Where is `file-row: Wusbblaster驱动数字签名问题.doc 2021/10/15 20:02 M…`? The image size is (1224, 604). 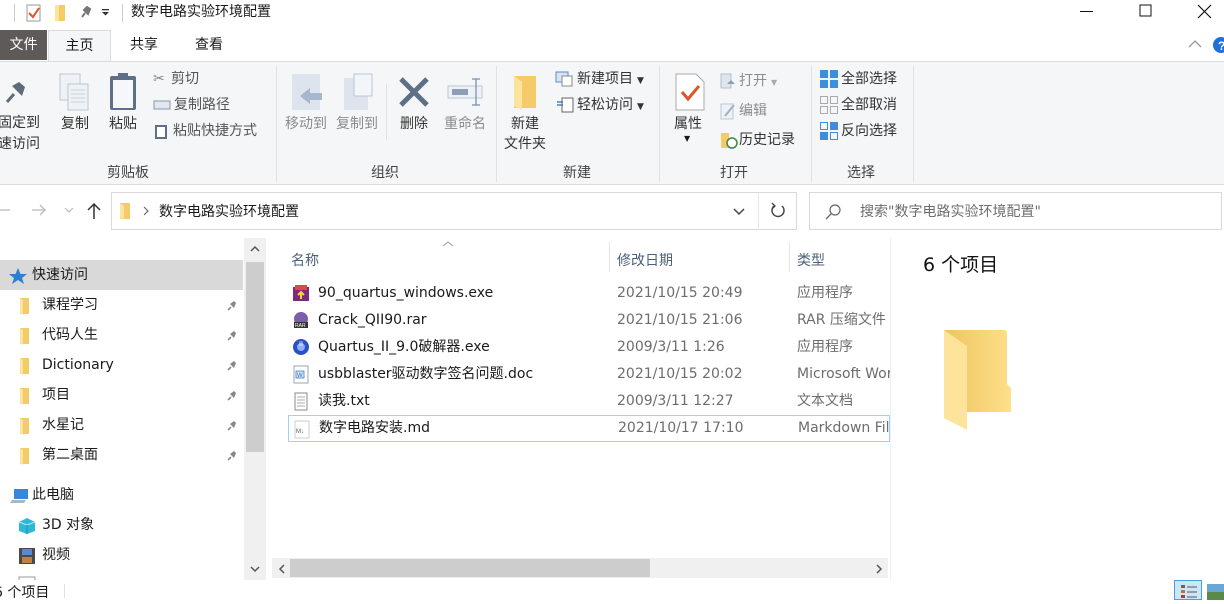 file-row: Wusbblaster驱动数字签名问题.doc 2021/10/15 20:02 M… is located at coordinates (589, 374).